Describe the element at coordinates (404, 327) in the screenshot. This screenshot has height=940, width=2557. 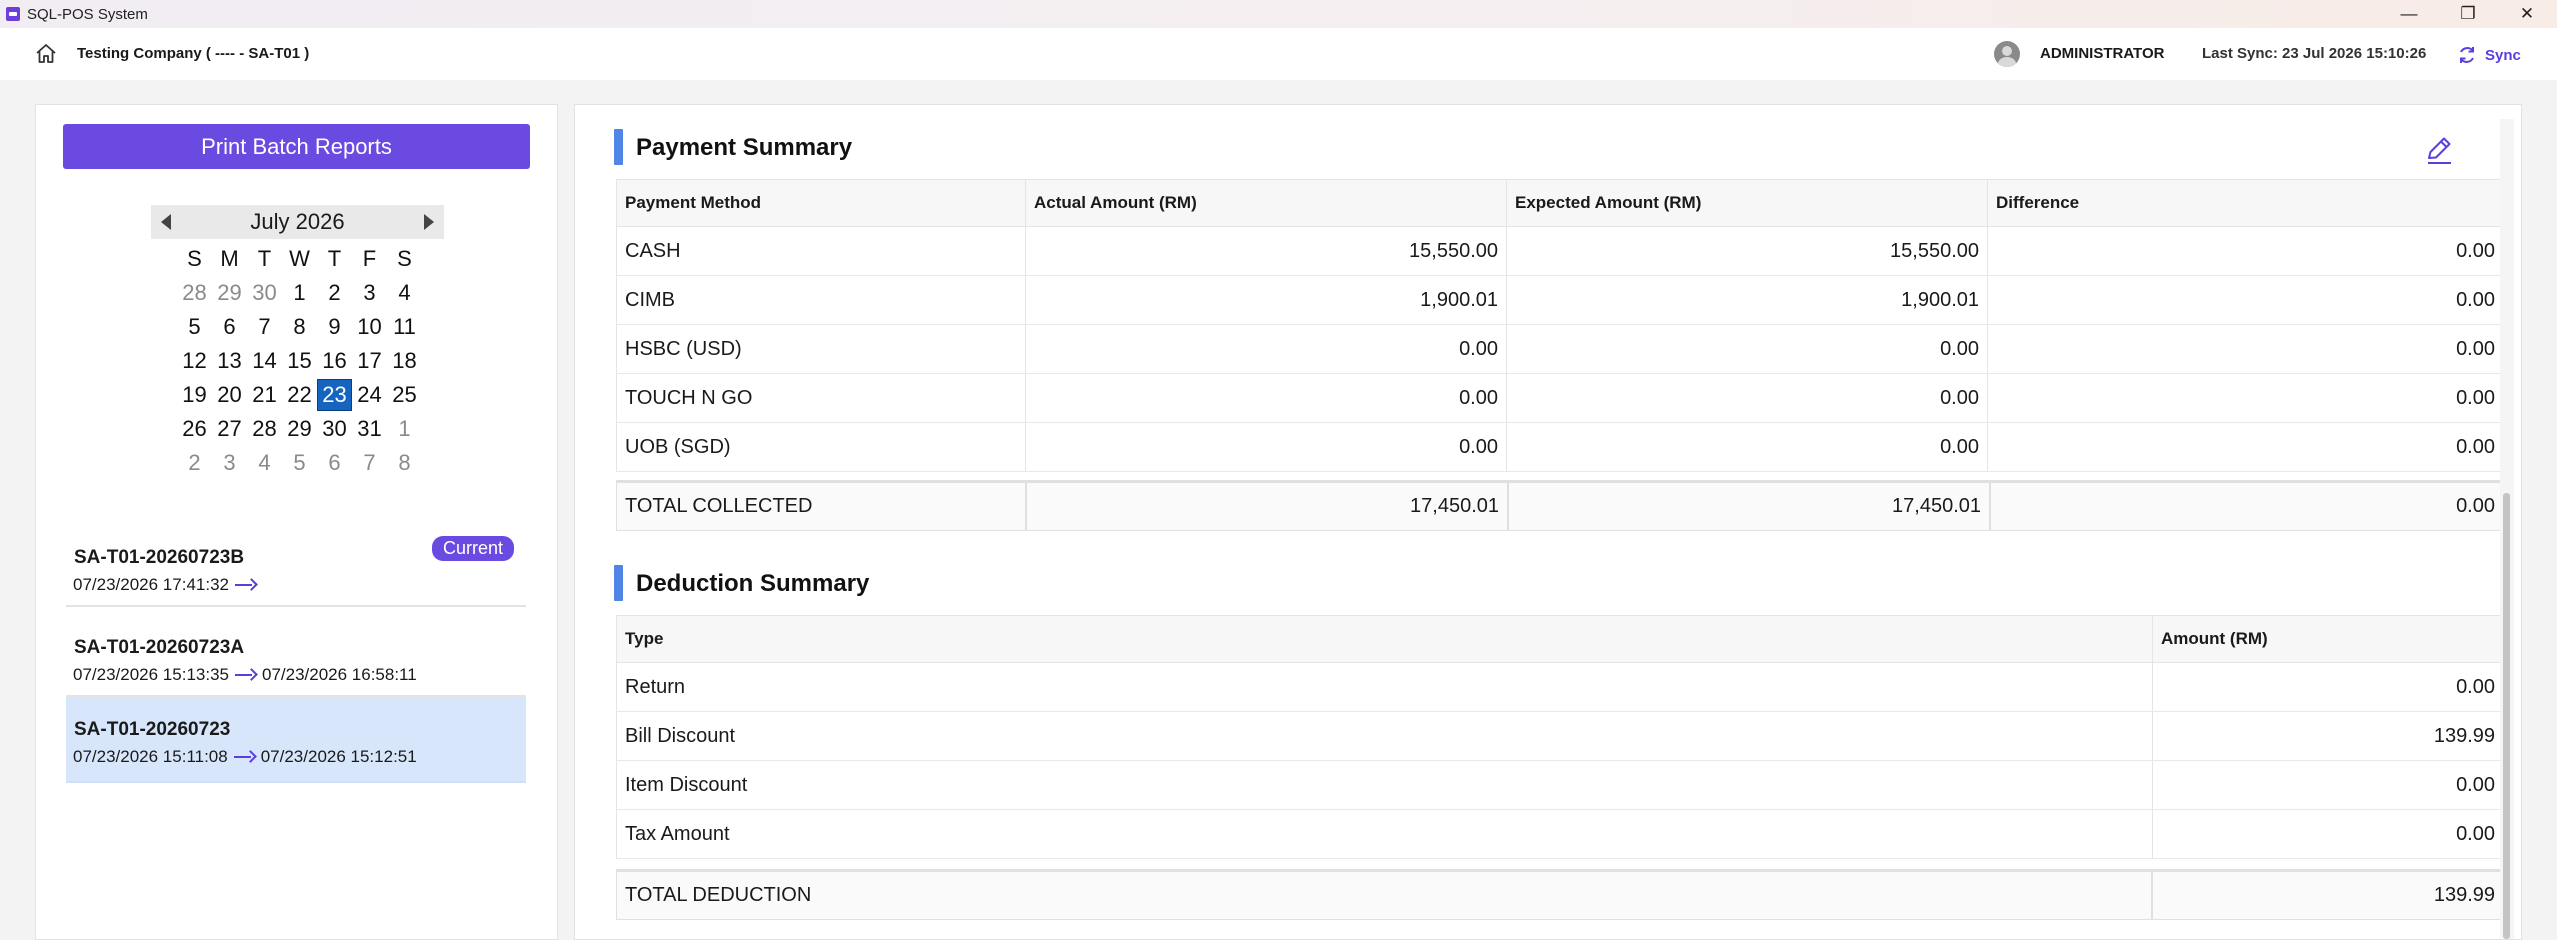
I see `calendar-day: 11` at that location.